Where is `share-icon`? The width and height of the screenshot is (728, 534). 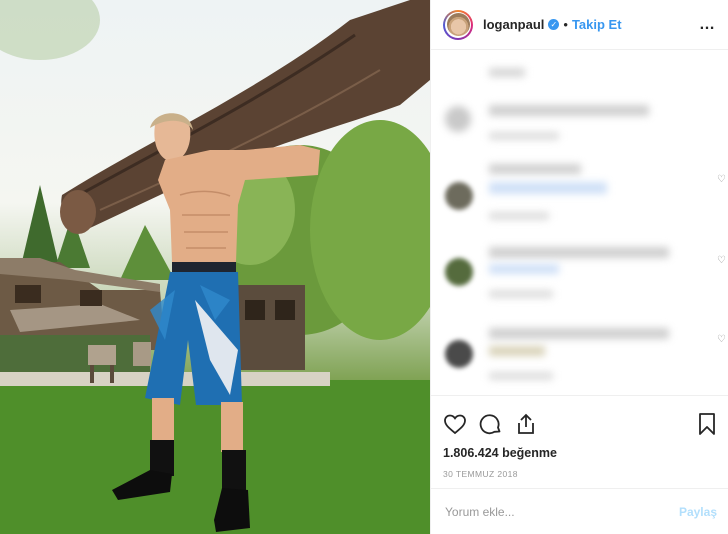
share-icon is located at coordinates (526, 424).